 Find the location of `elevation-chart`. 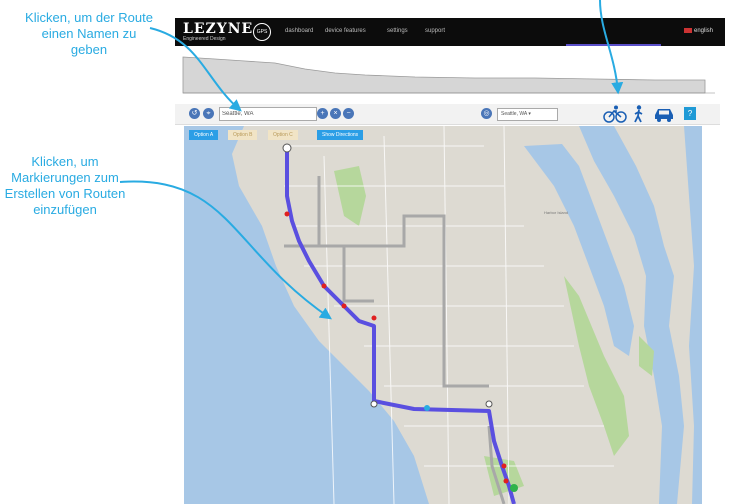

elevation-chart is located at coordinates (448, 75).